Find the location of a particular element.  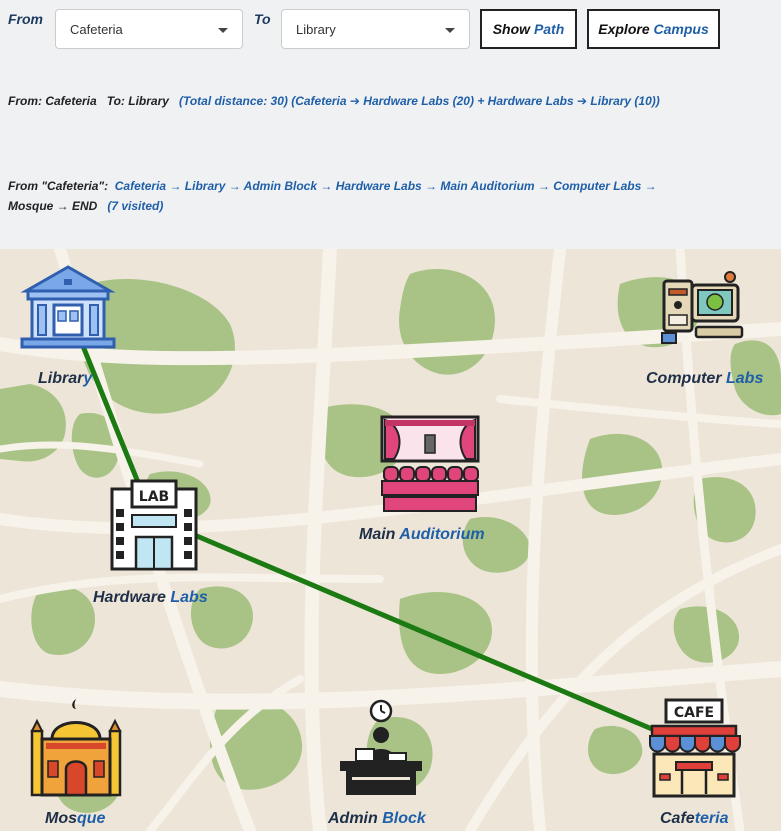

hardware-labs-label: Hardware Labs is located at coordinates (150, 598).